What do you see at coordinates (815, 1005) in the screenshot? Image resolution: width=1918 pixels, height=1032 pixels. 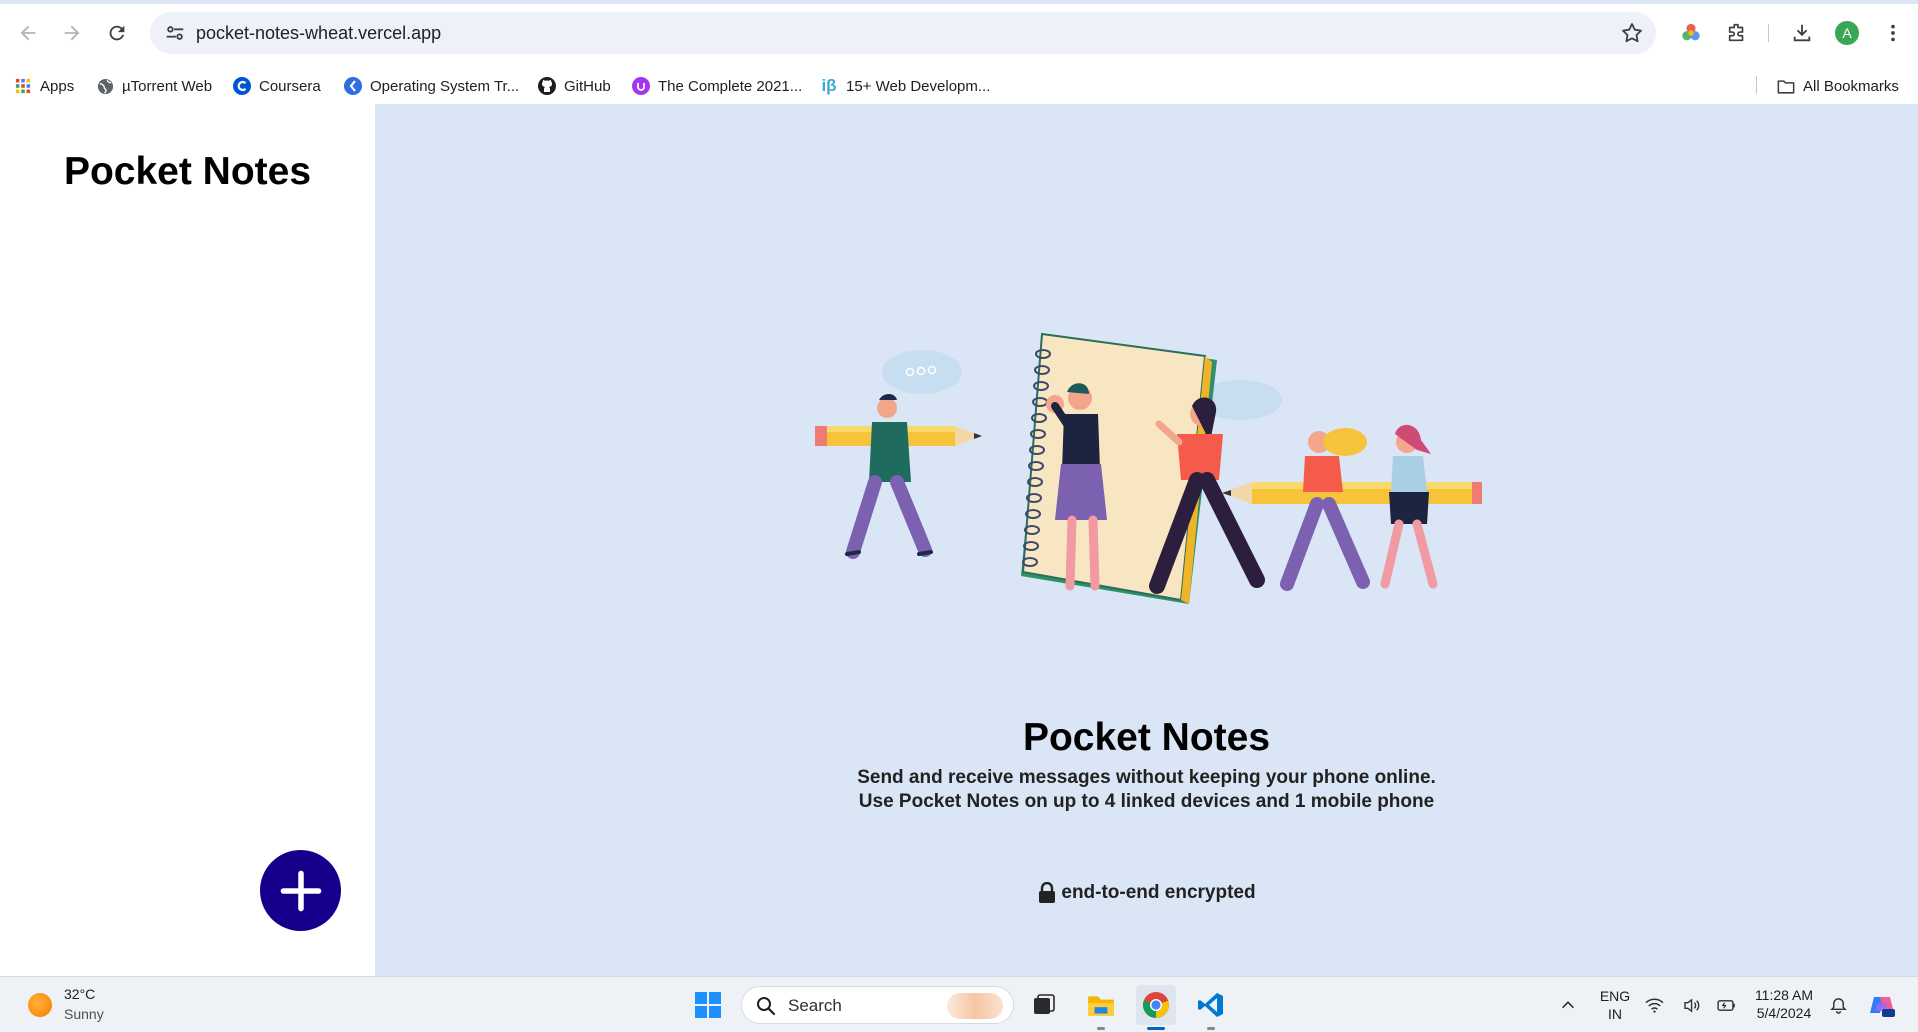 I see `search-placeholder: Search` at bounding box center [815, 1005].